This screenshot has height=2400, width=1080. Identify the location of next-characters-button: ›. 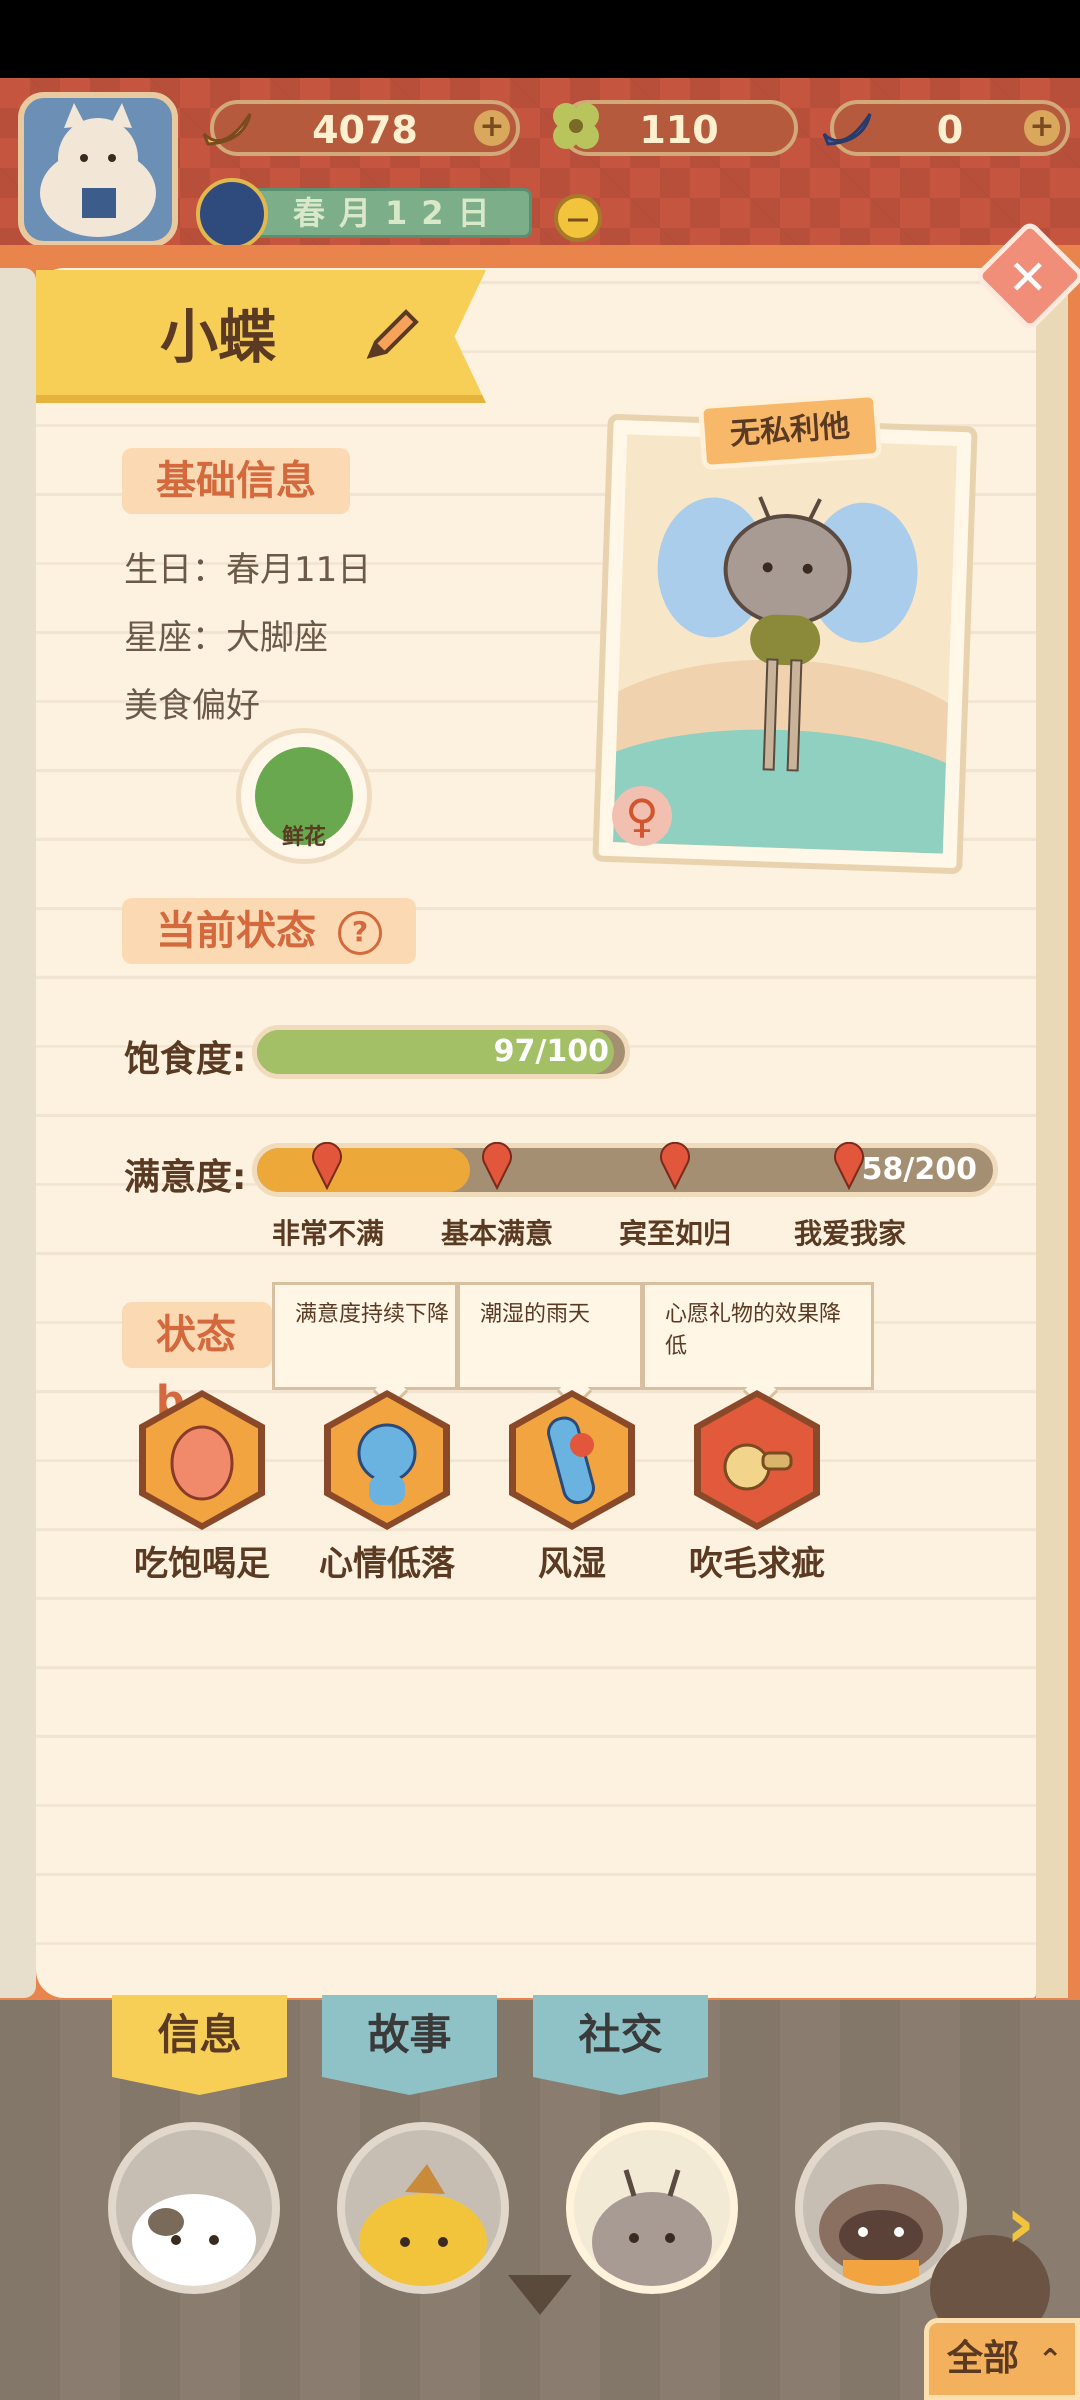
(1020, 2223).